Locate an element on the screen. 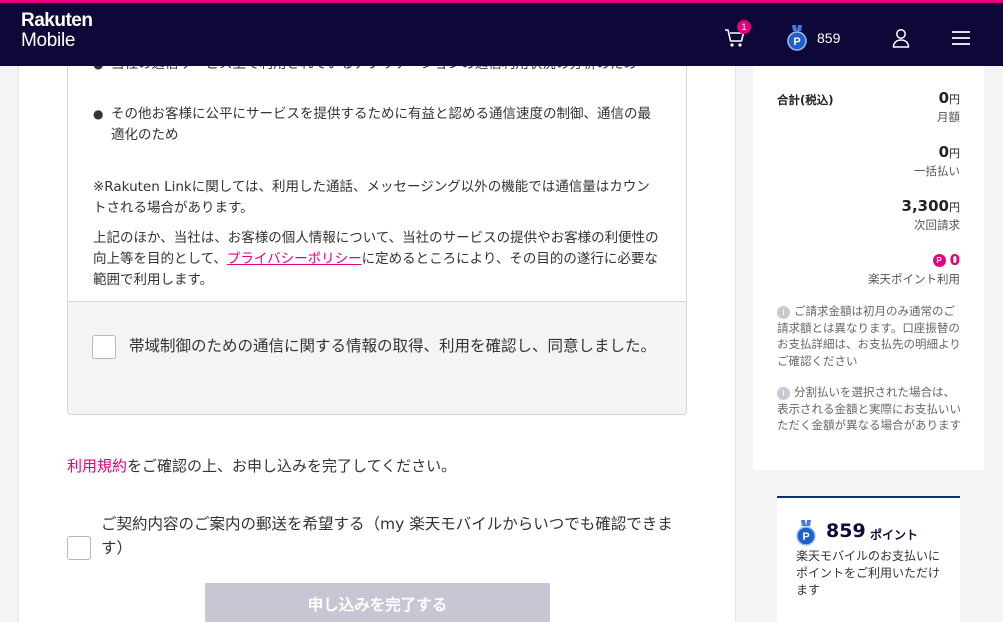 The width and height of the screenshot is (1003, 622). logo-line2: Mobile is located at coordinates (48, 40).